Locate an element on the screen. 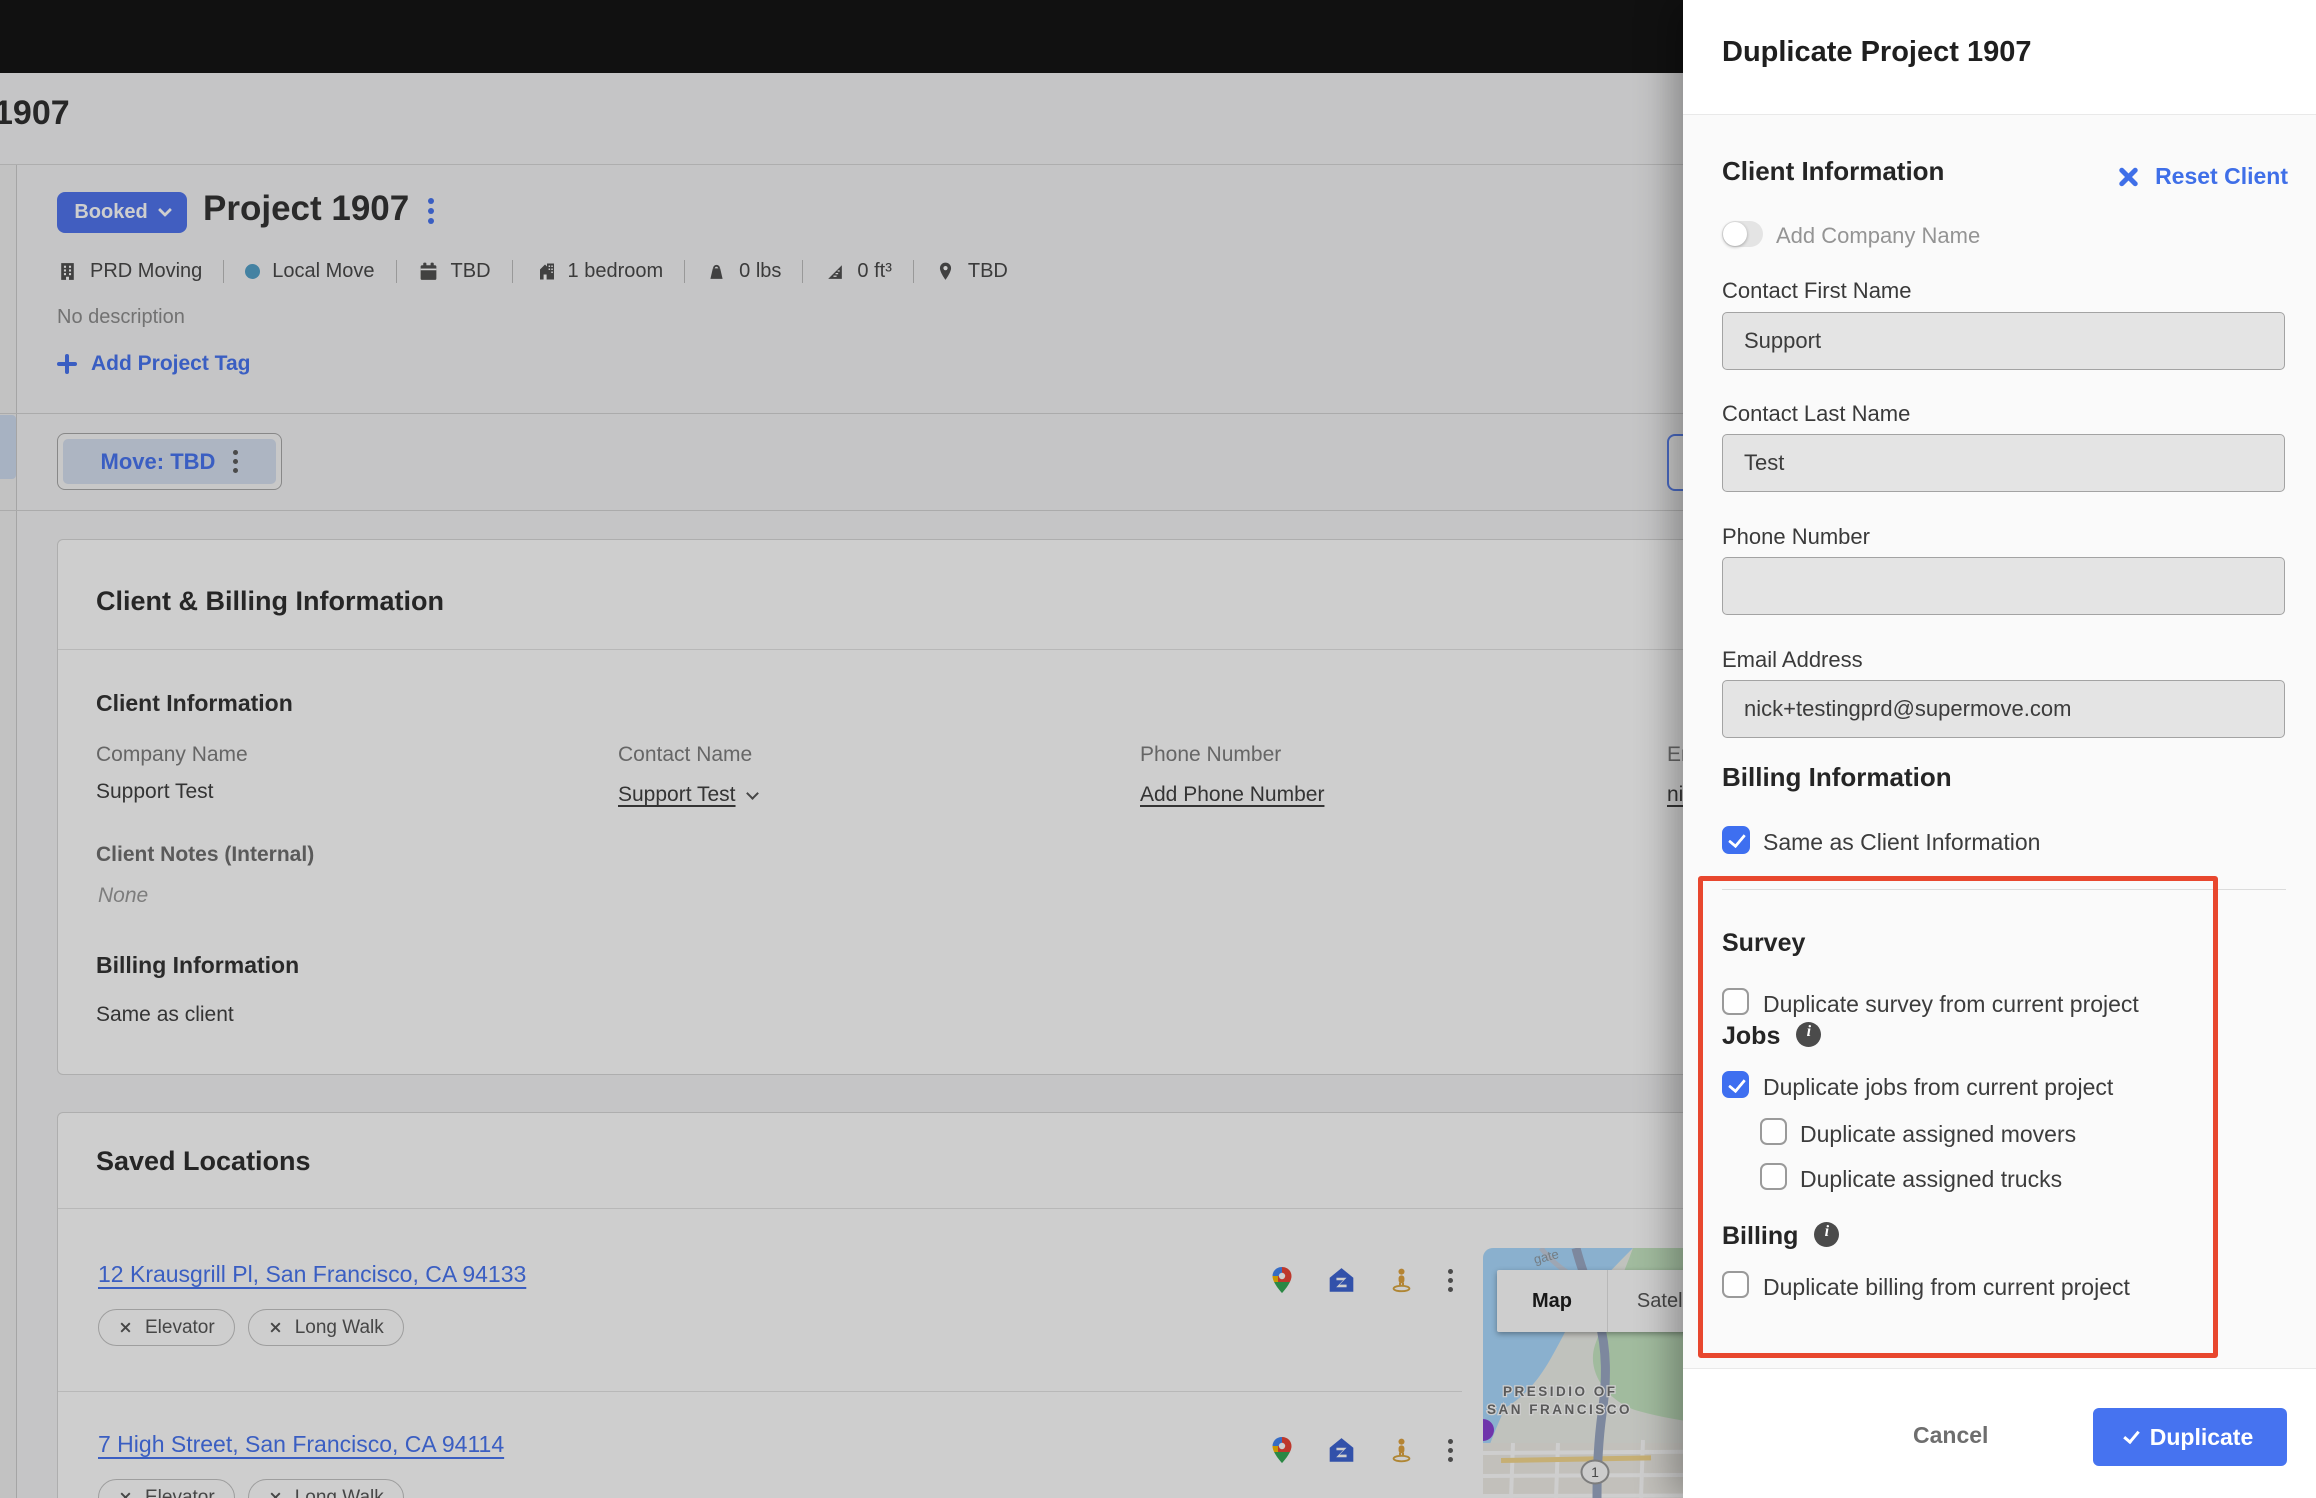 The height and width of the screenshot is (1498, 2316). duplicate-button: Duplicate is located at coordinates (2190, 1437).